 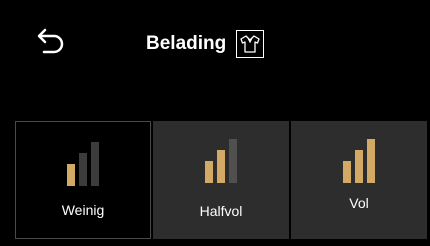 I want to click on header: Belading, so click(x=205, y=44).